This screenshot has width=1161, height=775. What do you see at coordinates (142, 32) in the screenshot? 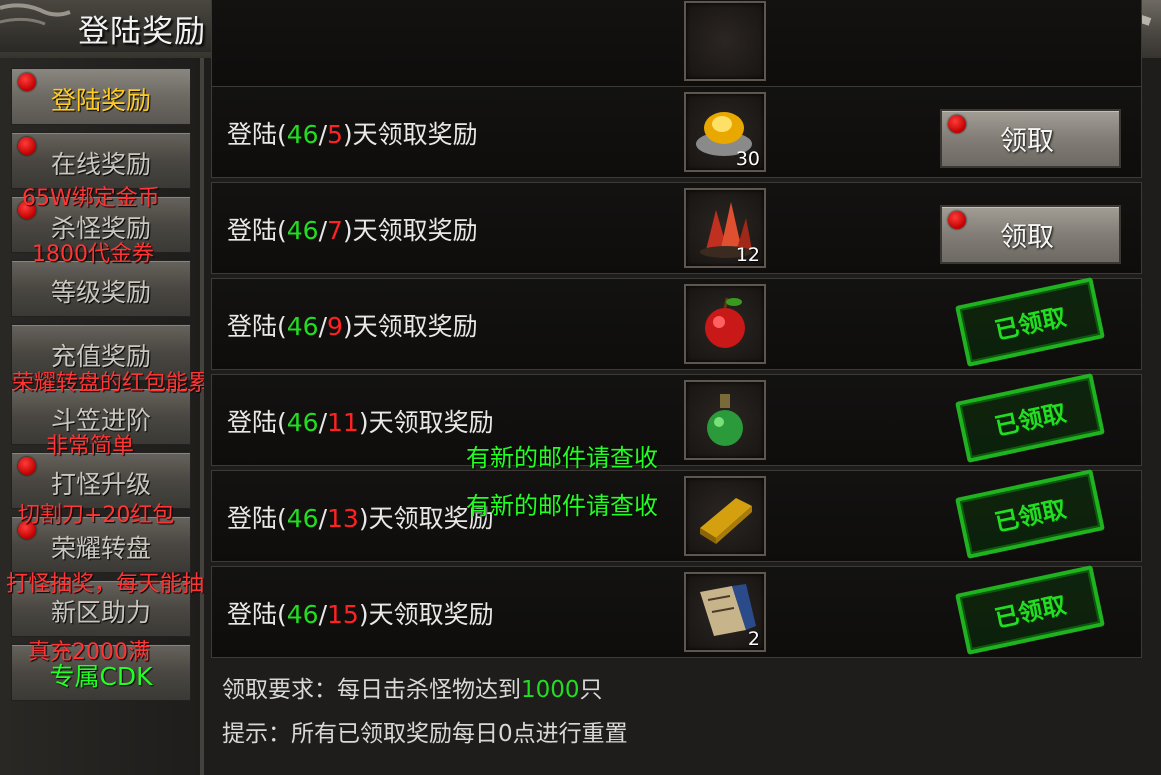
I see `window-title: 登陆奖励` at bounding box center [142, 32].